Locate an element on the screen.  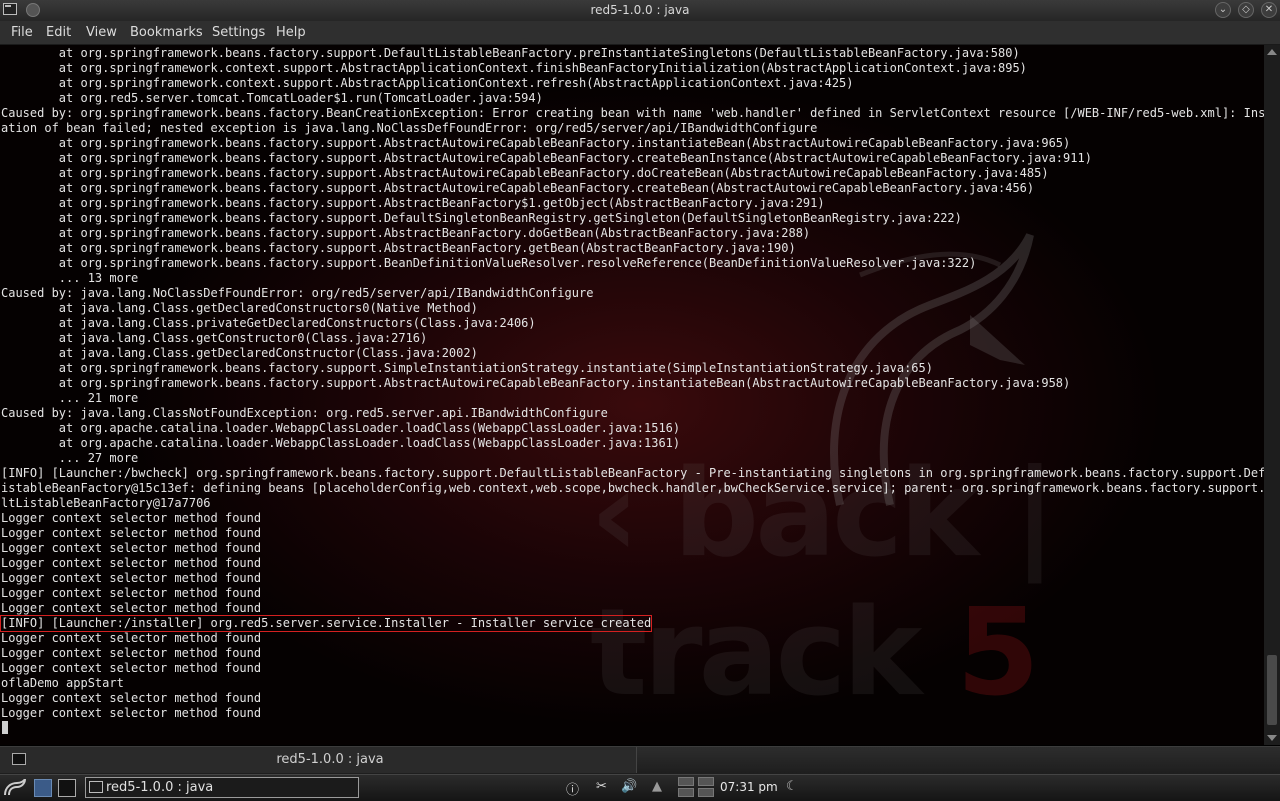
window-titlebar: red5-1.0.0 : java ⌄ ◇ ✕ is located at coordinates (640, 11).